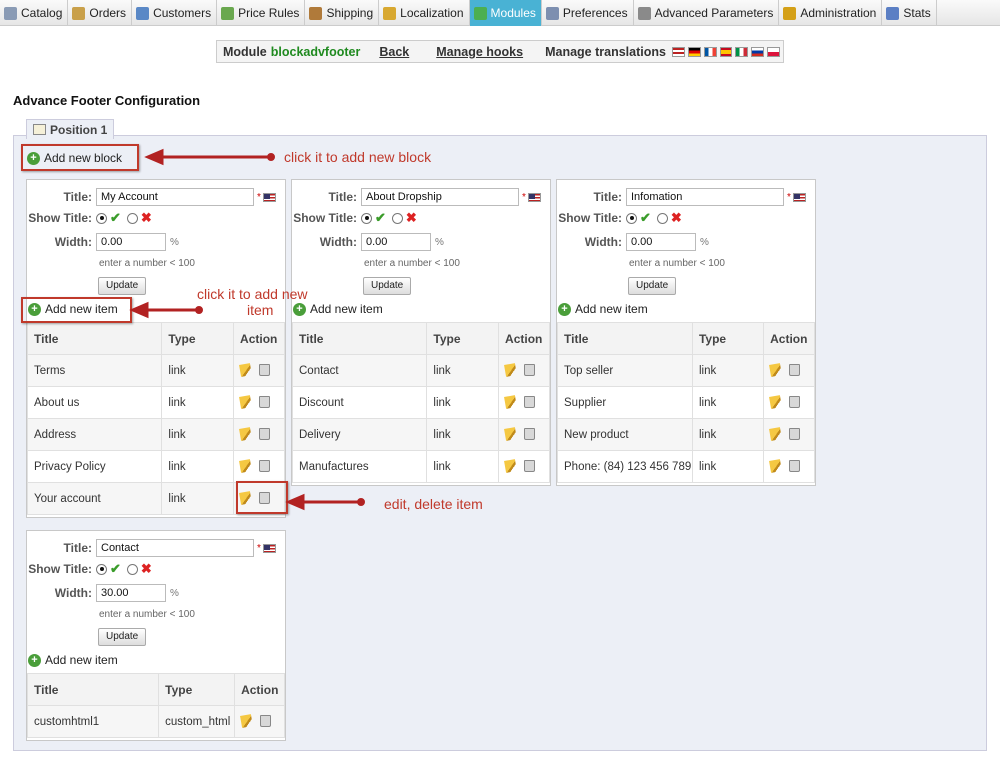 The width and height of the screenshot is (1000, 757). I want to click on annotation-arrows, so click(247, 329).